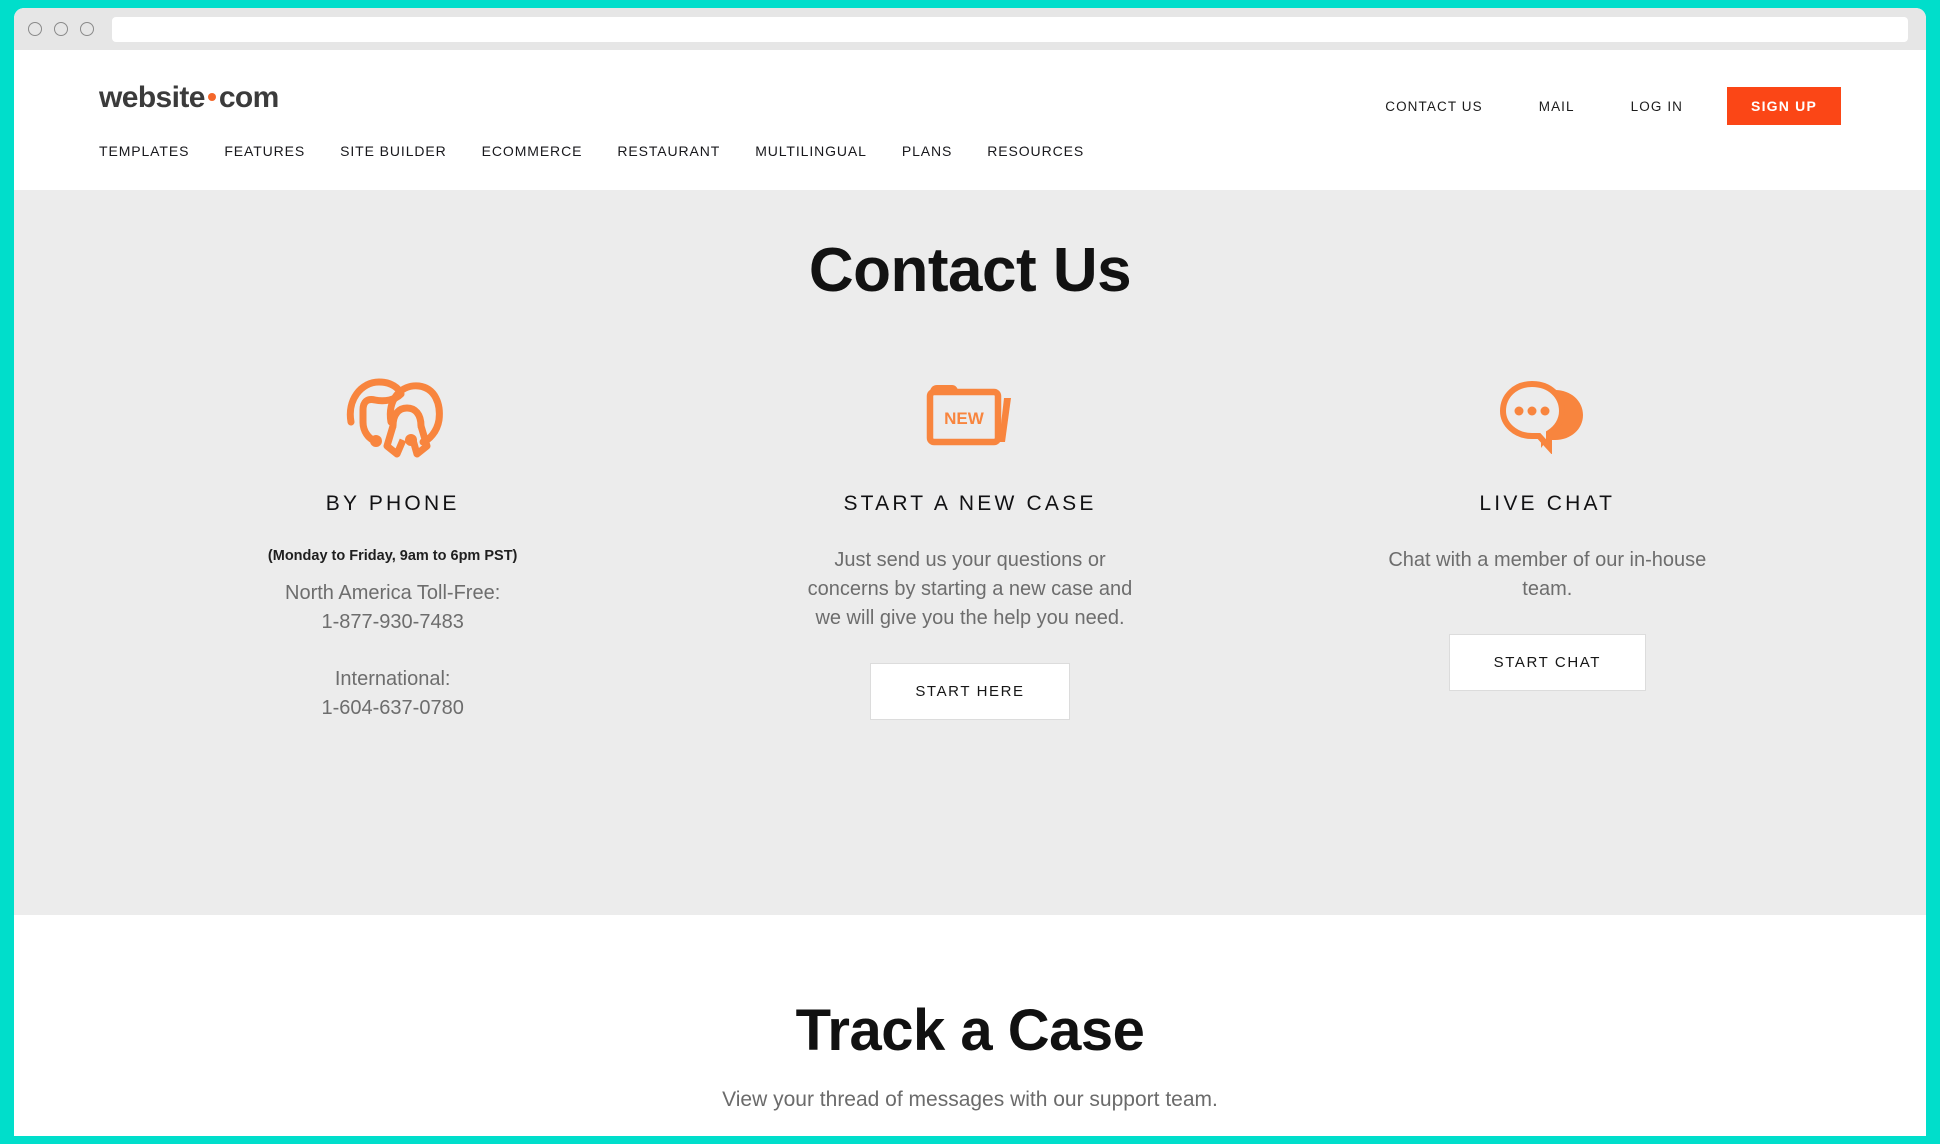 Image resolution: width=1940 pixels, height=1144 pixels. I want to click on track-case-title: Track a Case, so click(970, 1030).